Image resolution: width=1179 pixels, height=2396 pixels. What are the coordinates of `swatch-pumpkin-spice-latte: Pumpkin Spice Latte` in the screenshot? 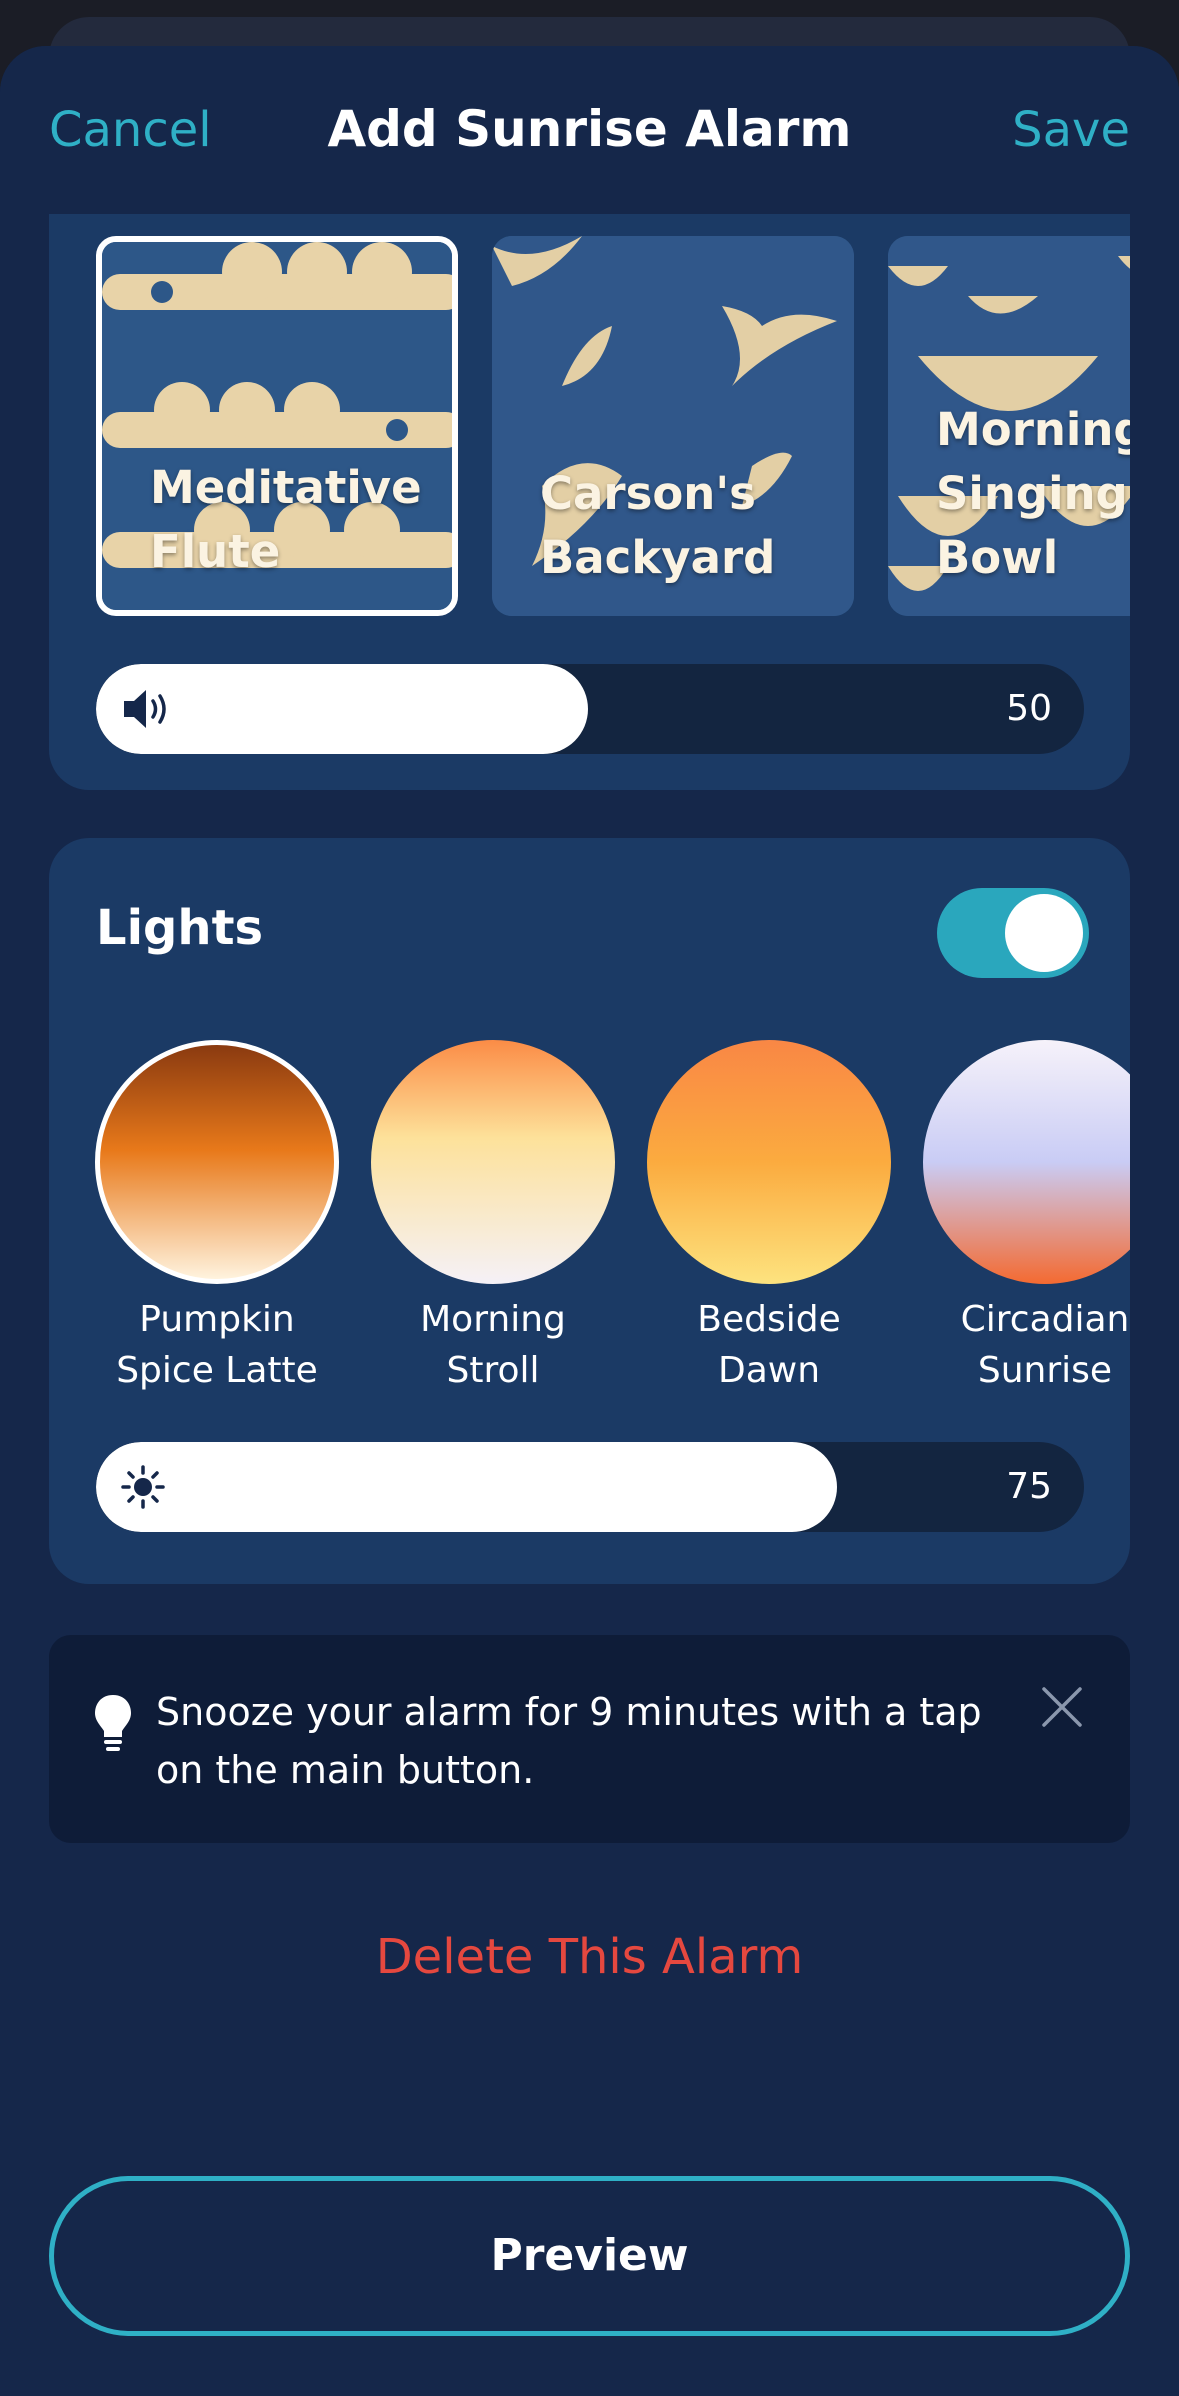 It's located at (217, 1218).